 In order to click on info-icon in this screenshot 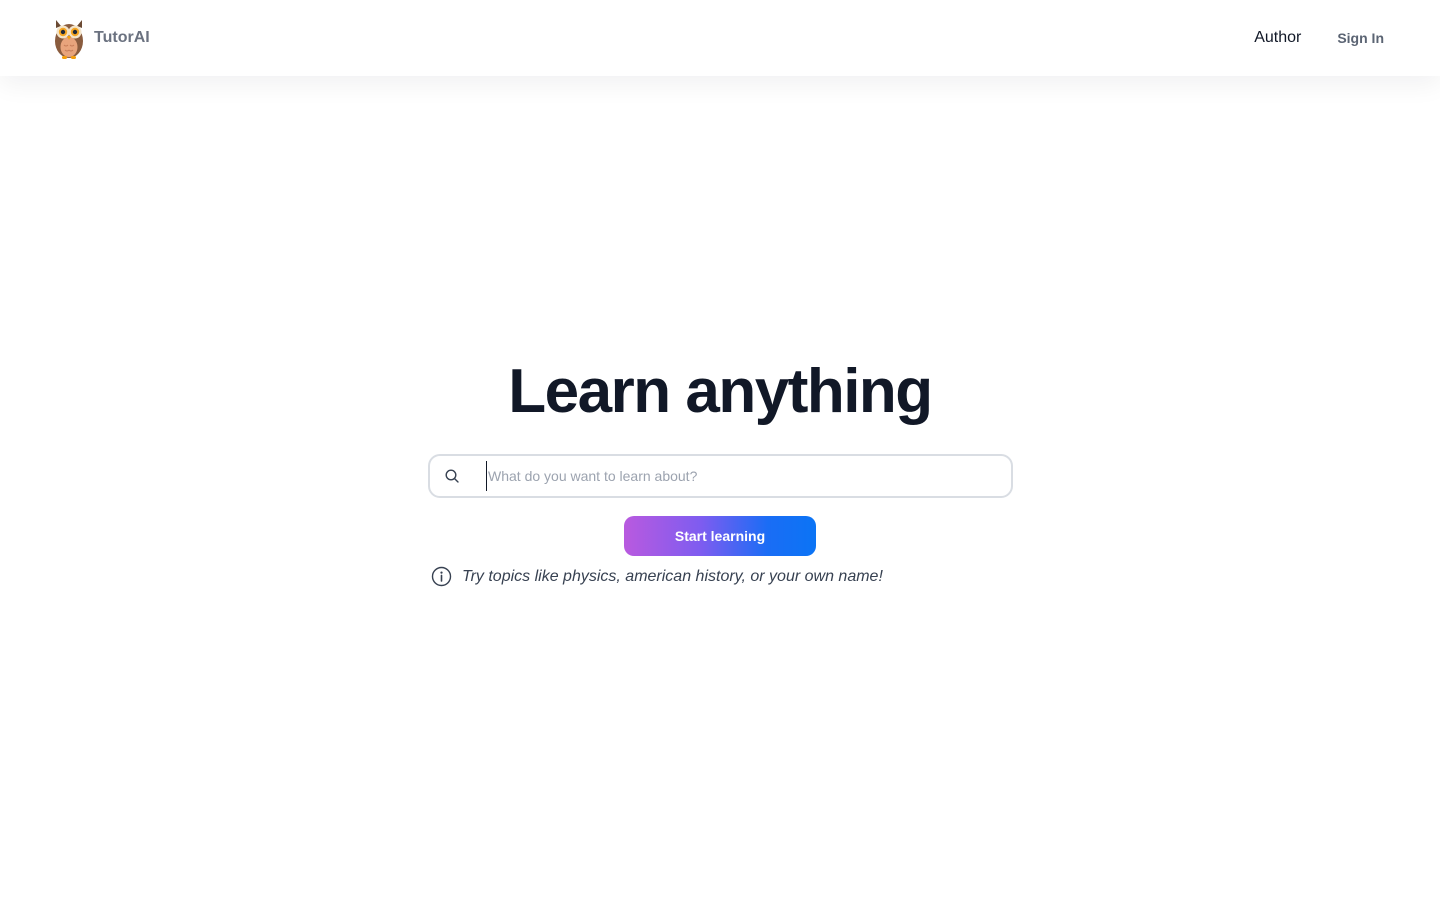, I will do `click(441, 576)`.